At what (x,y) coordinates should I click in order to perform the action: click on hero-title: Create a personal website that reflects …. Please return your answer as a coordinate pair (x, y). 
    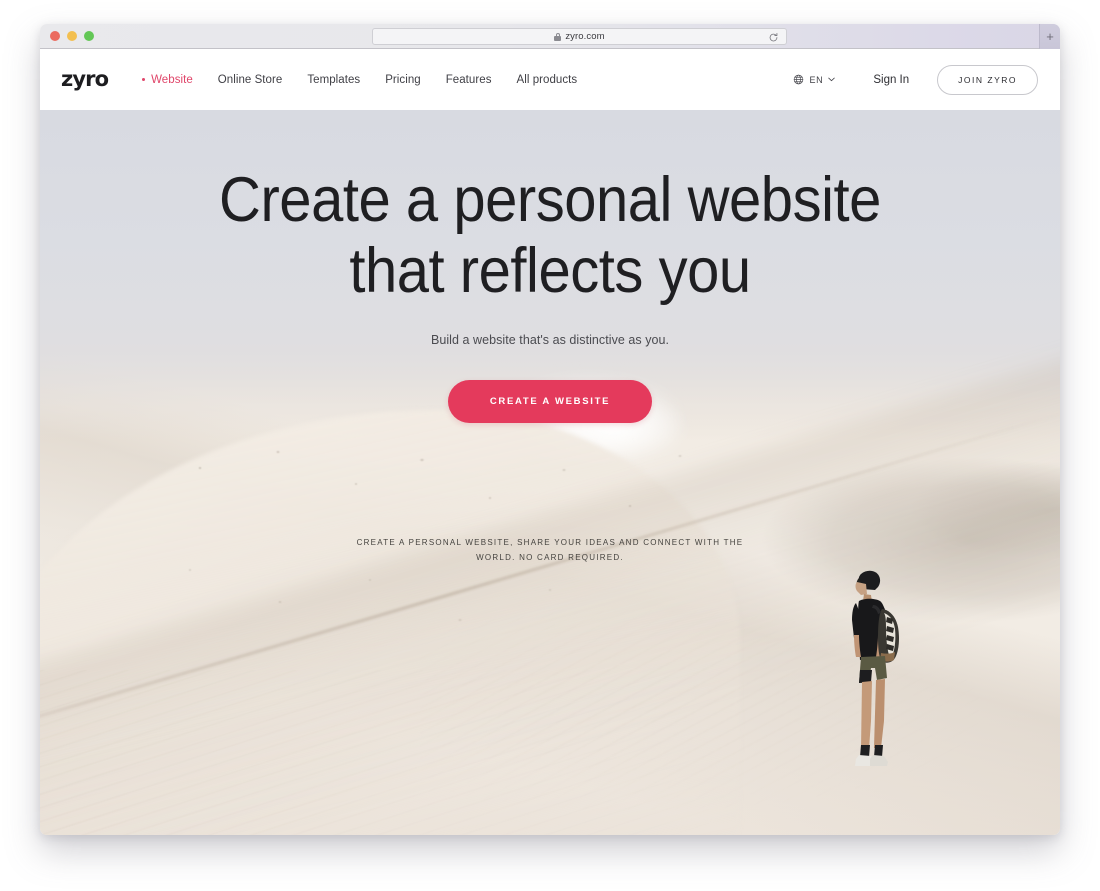
    Looking at the image, I should click on (550, 236).